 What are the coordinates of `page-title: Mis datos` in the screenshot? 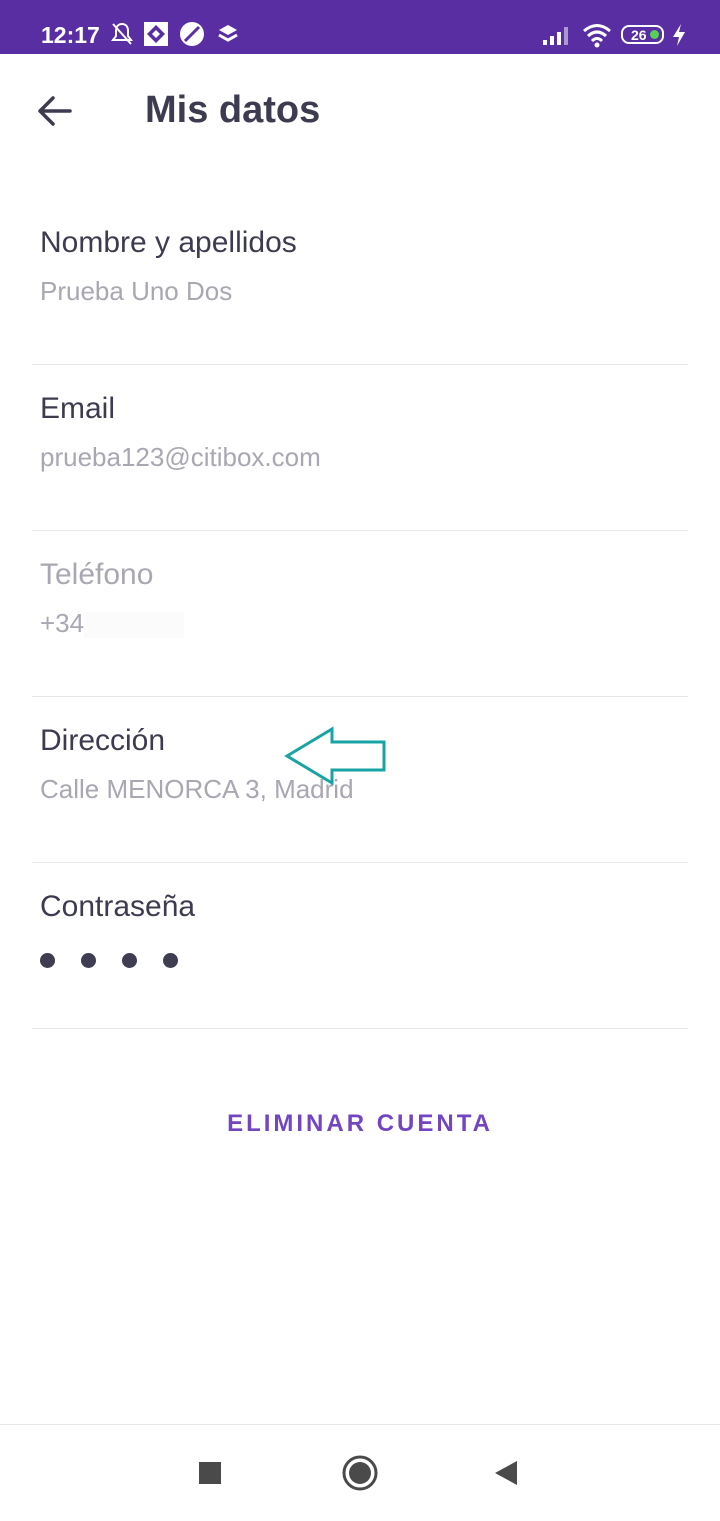 It's located at (233, 110).